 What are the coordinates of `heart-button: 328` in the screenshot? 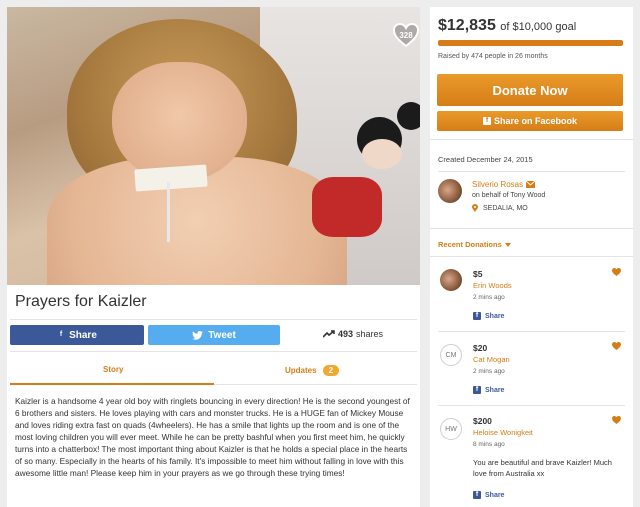 It's located at (406, 35).